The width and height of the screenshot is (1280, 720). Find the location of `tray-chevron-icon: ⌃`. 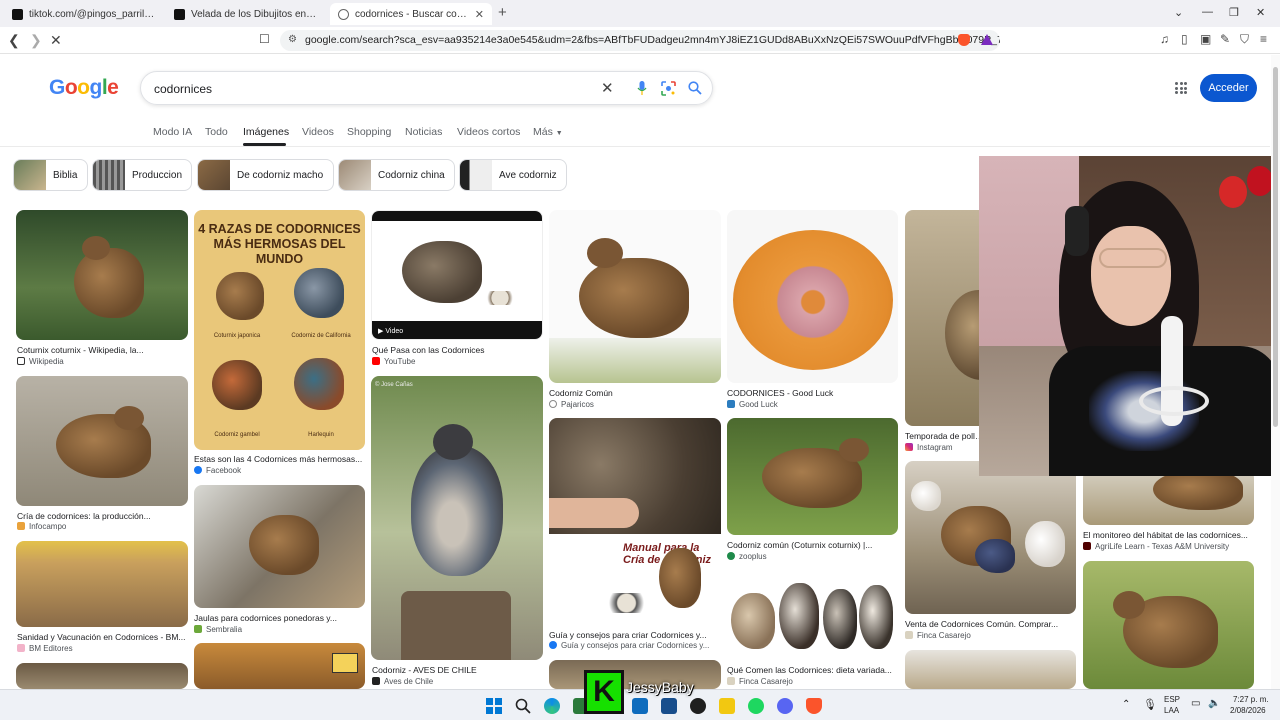

tray-chevron-icon: ⌃ is located at coordinates (1126, 704).